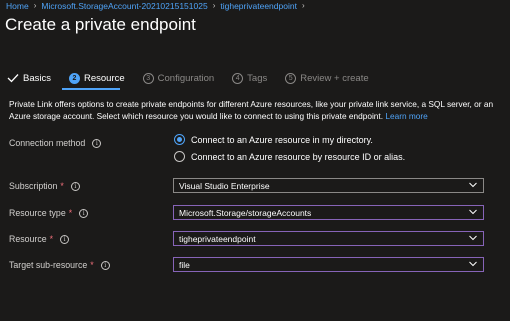  I want to click on resource-type-dropdown: Microsoft.Storage/storageAccounts, so click(328, 212).